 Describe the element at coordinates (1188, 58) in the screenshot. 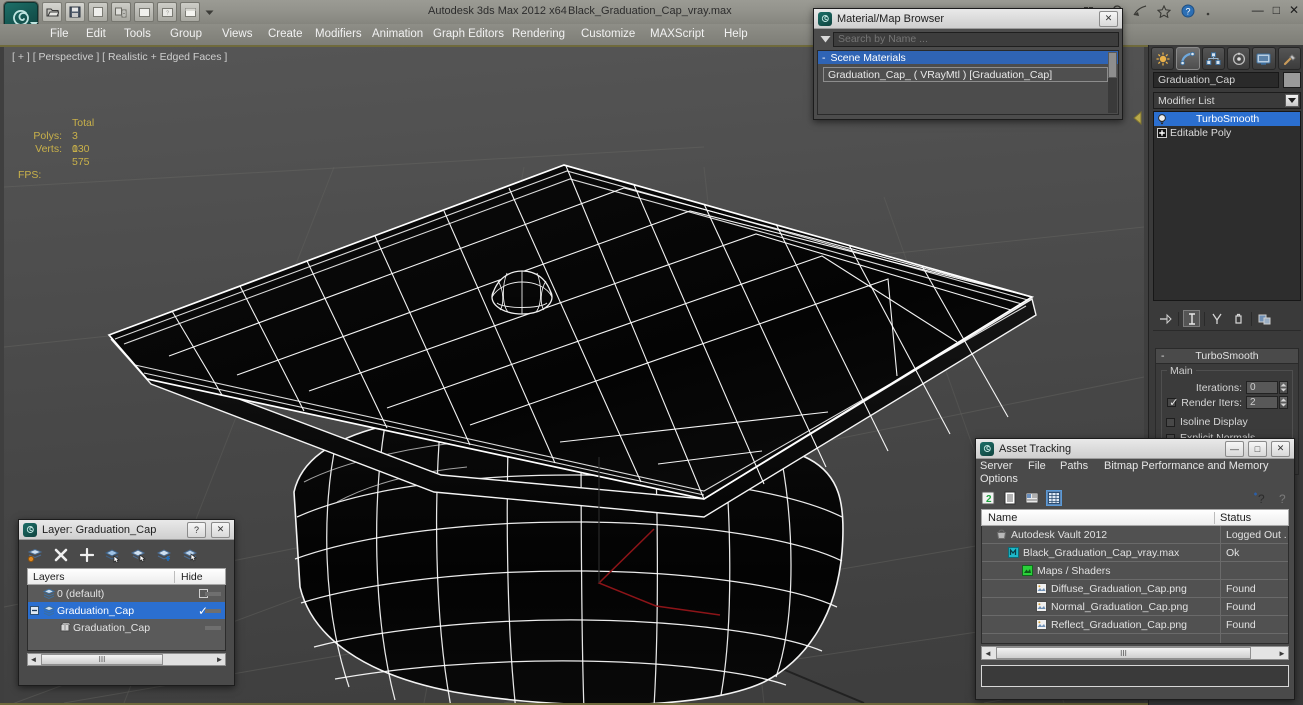

I see `modify-tab-icon` at that location.